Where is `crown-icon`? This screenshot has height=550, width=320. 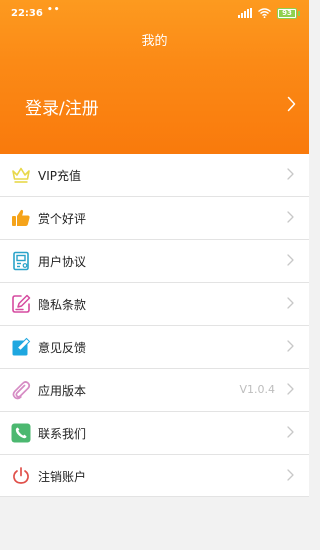
crown-icon is located at coordinates (21, 175).